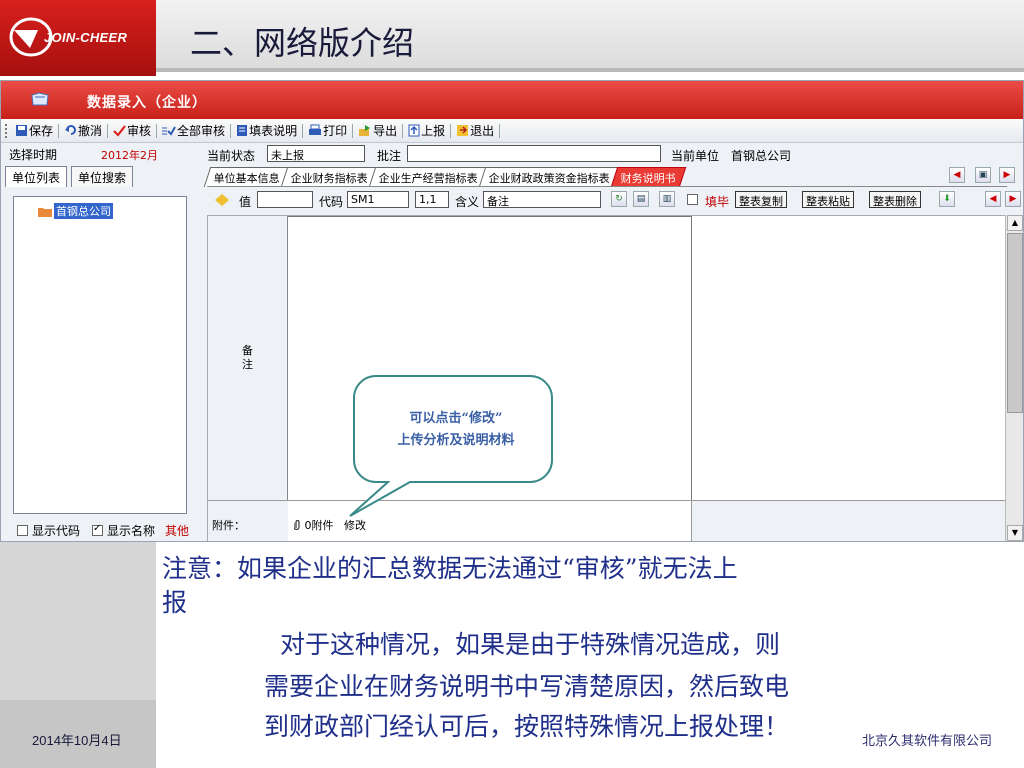 The width and height of the screenshot is (1024, 768). I want to click on save-icon, so click(21, 130).